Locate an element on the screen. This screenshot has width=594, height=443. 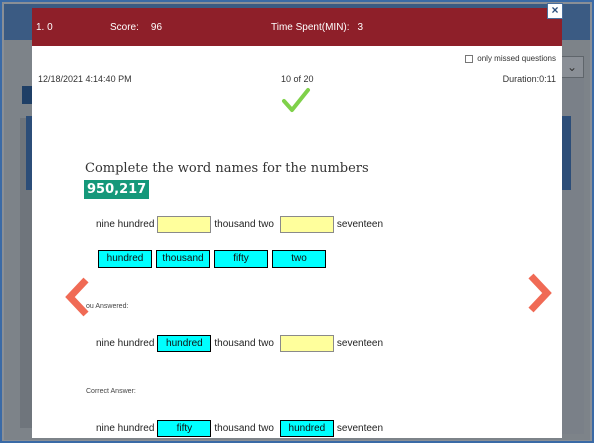
time-spent-display: Time Spent(MIN): 3 is located at coordinates (317, 27).